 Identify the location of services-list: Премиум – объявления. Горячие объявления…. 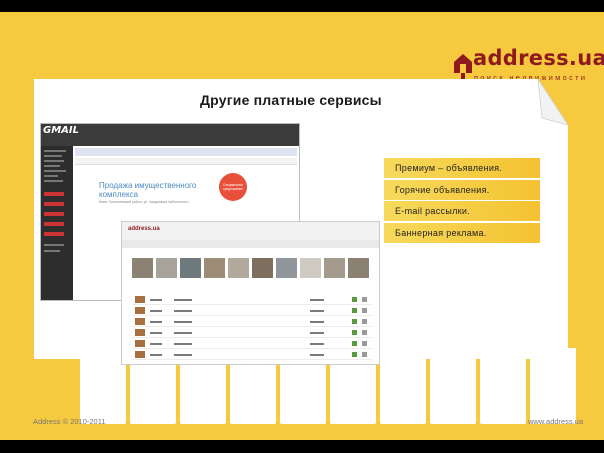
(462, 201).